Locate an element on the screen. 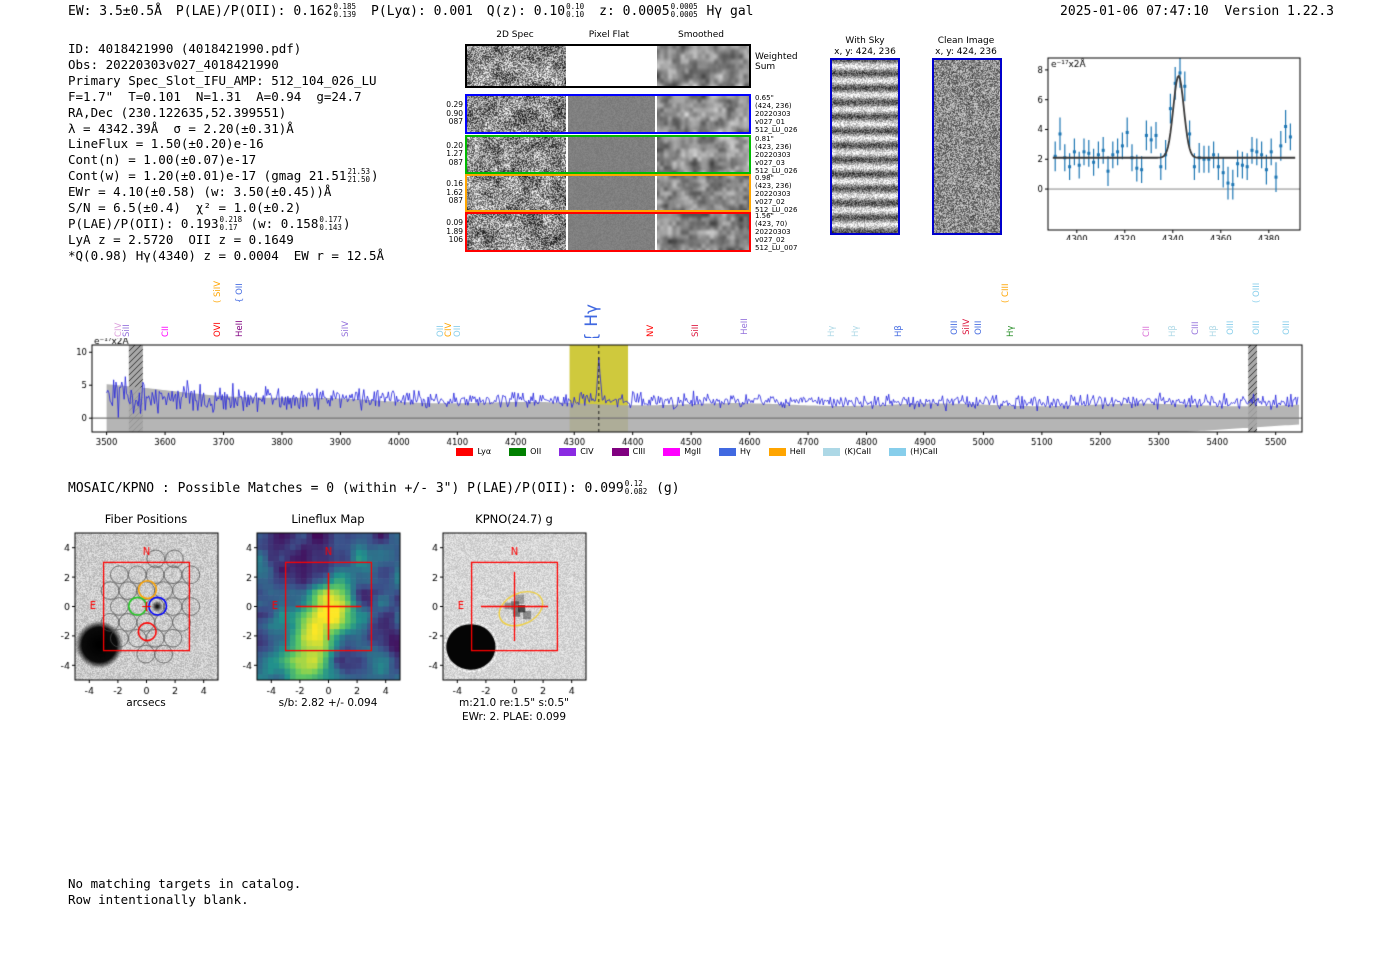  info-line: ID: 4018421990 (4018421990.pdf) is located at coordinates (226, 49).